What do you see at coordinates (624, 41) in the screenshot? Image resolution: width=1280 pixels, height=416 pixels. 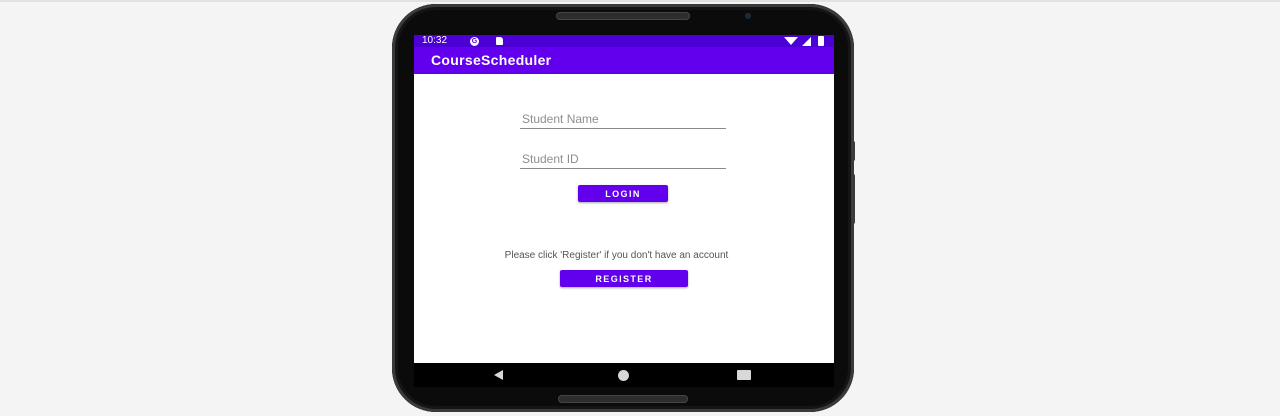 I see `status-bar: 10:32 G` at bounding box center [624, 41].